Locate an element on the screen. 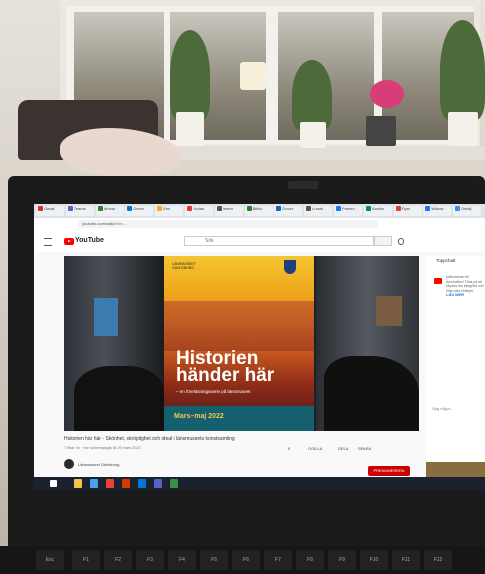 Image resolution: width=485 pixels, height=574 pixels. tab-label: Intern is located at coordinates (228, 208).